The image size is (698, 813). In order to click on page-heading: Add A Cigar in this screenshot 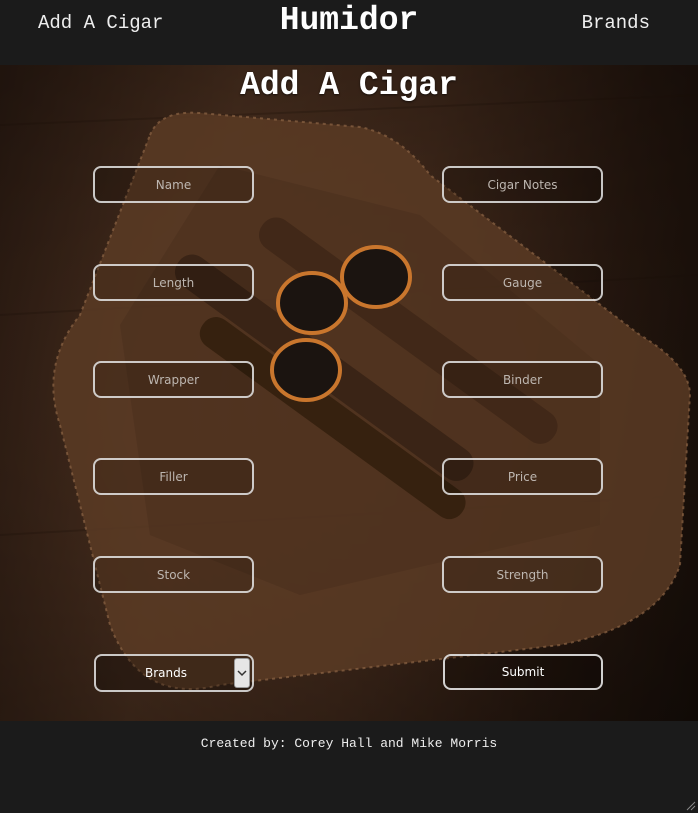, I will do `click(349, 85)`.